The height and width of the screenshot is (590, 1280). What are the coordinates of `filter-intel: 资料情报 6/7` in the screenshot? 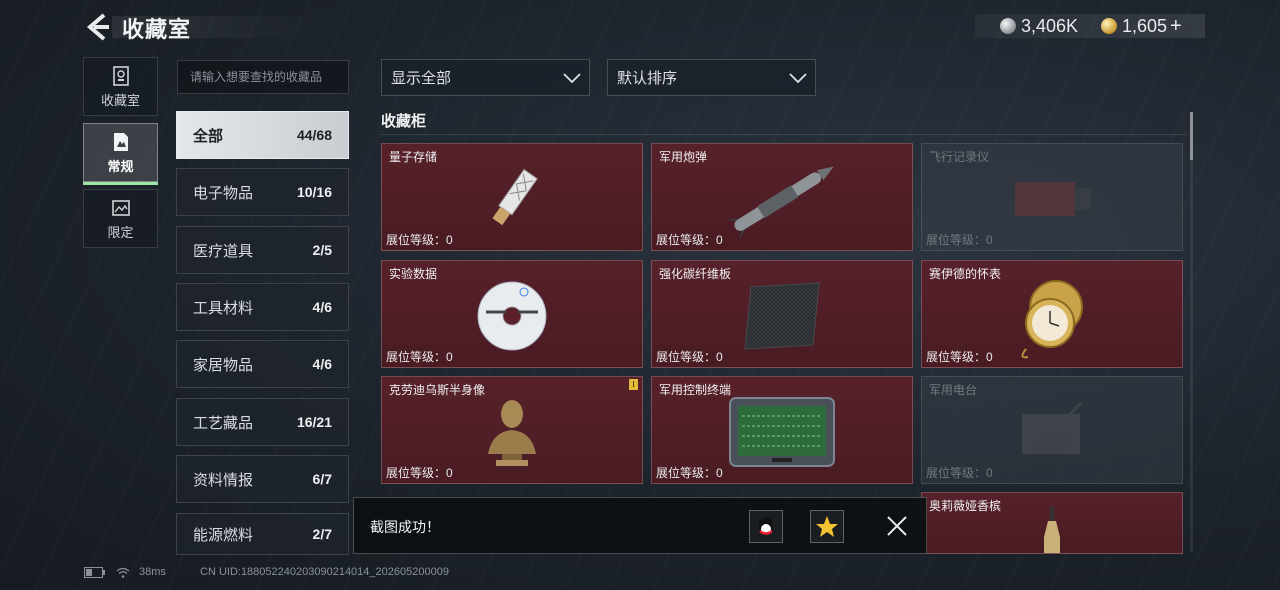 It's located at (262, 479).